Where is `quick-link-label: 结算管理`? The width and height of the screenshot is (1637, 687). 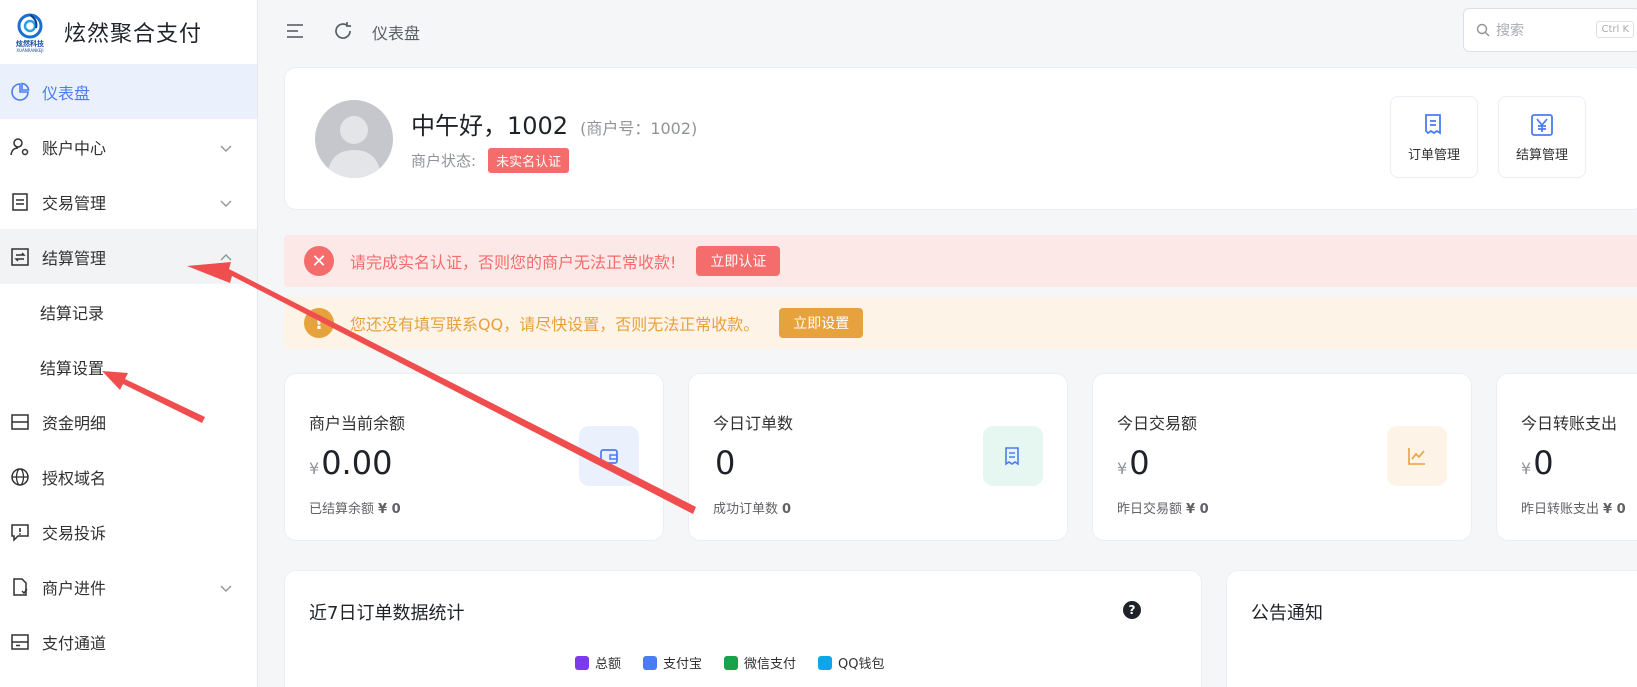 quick-link-label: 结算管理 is located at coordinates (1541, 155).